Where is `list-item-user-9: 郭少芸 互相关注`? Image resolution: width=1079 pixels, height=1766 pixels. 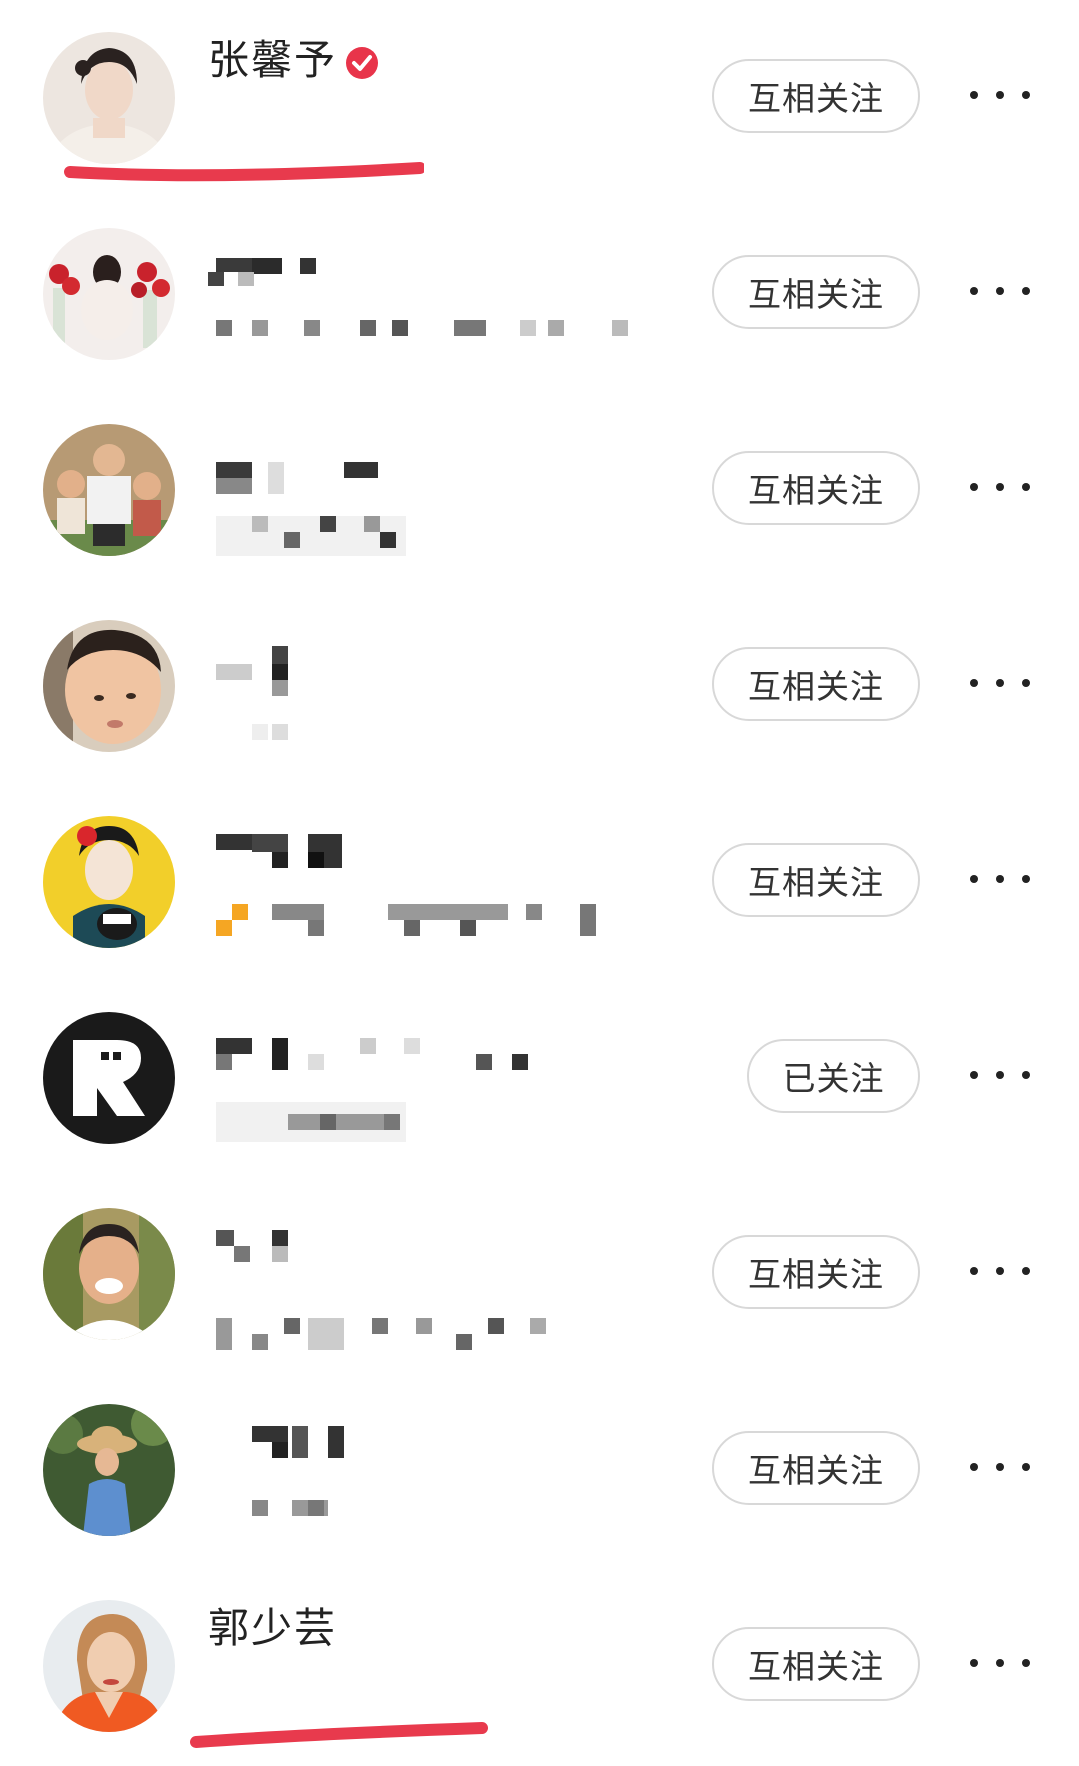
list-item-user-9: 郭少芸 互相关注 is located at coordinates (539, 1667).